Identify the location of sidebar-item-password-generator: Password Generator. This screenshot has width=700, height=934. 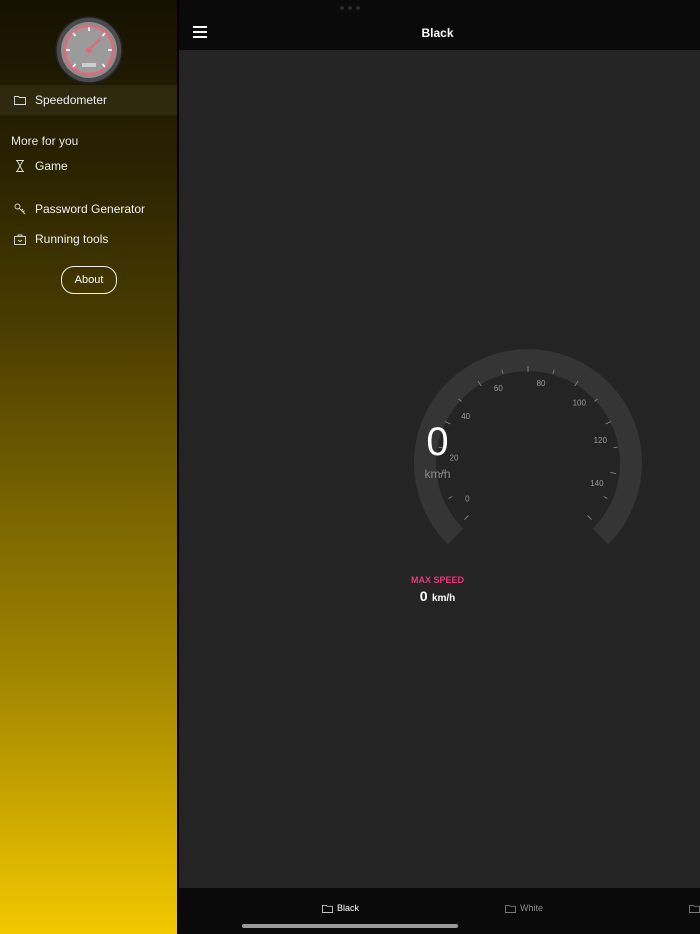
(88, 209).